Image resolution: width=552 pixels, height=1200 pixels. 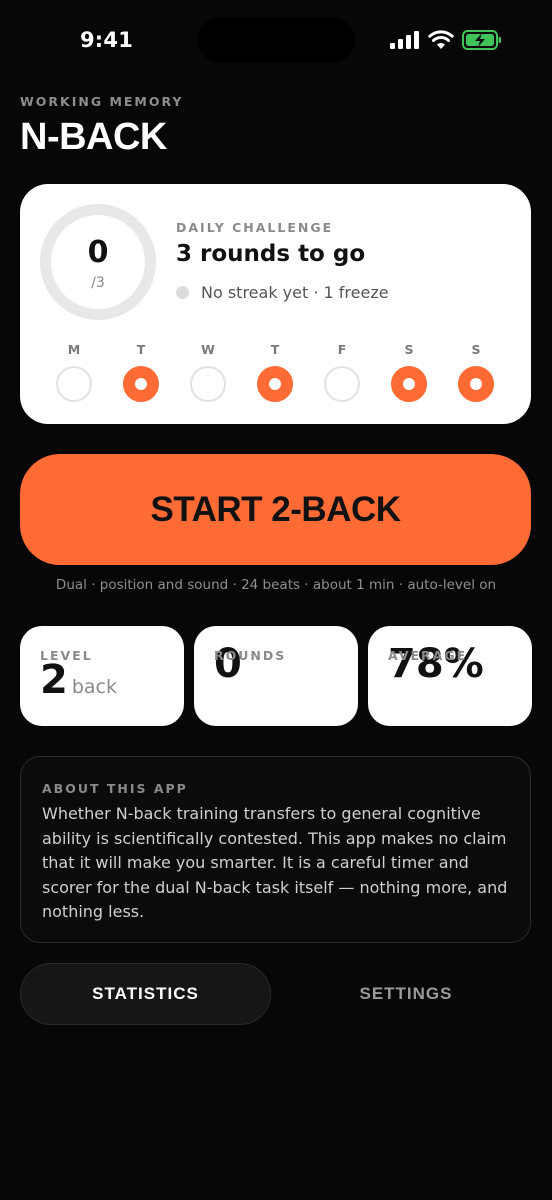 What do you see at coordinates (342, 349) in the screenshot?
I see `day-letter: F` at bounding box center [342, 349].